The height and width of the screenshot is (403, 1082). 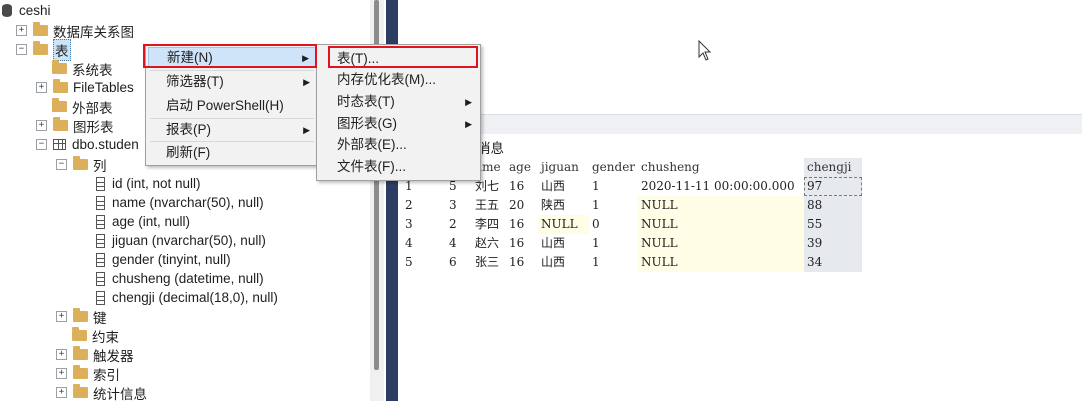 I want to click on column-header: chusheng, so click(x=721, y=167).